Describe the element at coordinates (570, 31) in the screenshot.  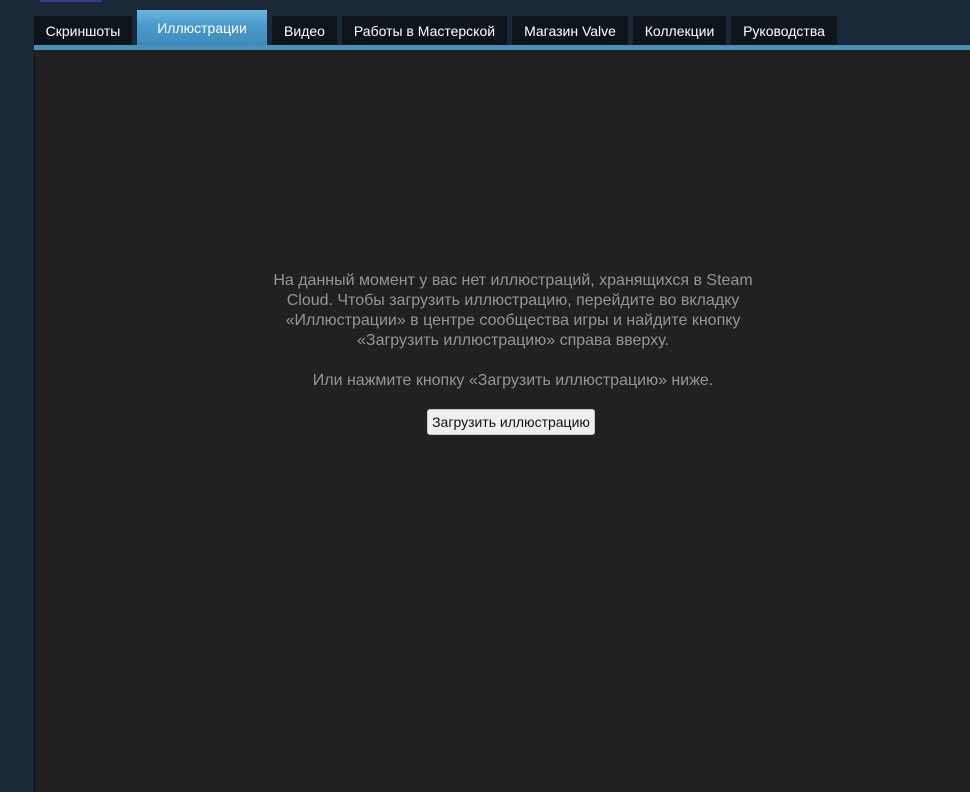
I see `tab-valve-store: Магазин Valve` at that location.